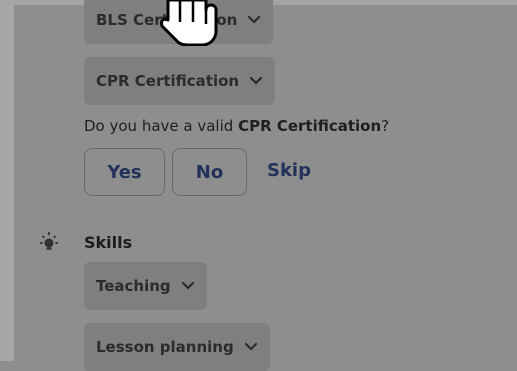  Describe the element at coordinates (209, 172) in the screenshot. I see `no-button: No` at that location.